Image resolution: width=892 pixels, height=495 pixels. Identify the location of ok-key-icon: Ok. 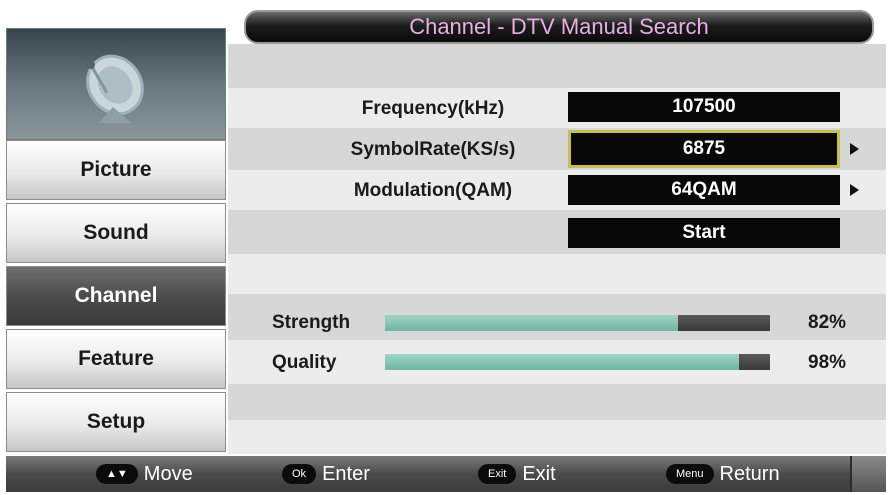
(299, 474).